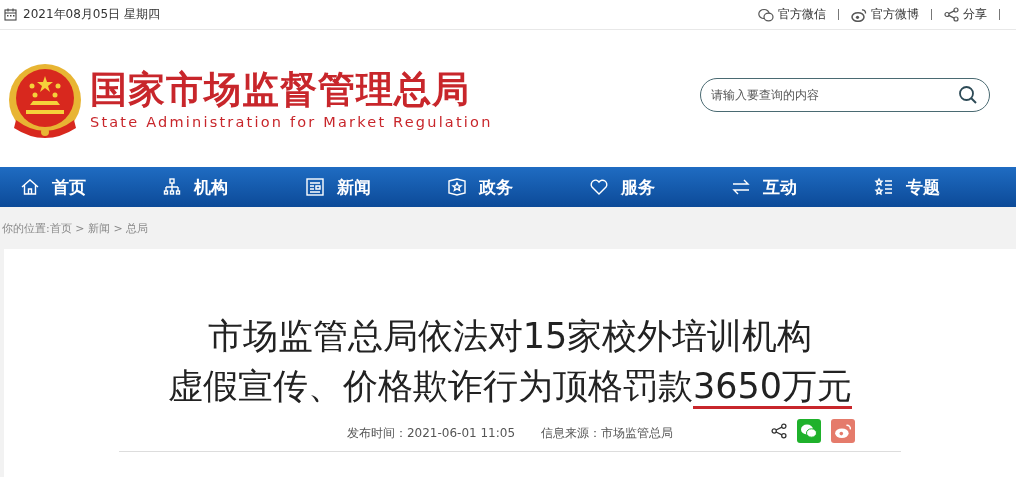 The height and width of the screenshot is (477, 1016). Describe the element at coordinates (885, 14) in the screenshot. I see `weibo-link: 官方微博` at that location.